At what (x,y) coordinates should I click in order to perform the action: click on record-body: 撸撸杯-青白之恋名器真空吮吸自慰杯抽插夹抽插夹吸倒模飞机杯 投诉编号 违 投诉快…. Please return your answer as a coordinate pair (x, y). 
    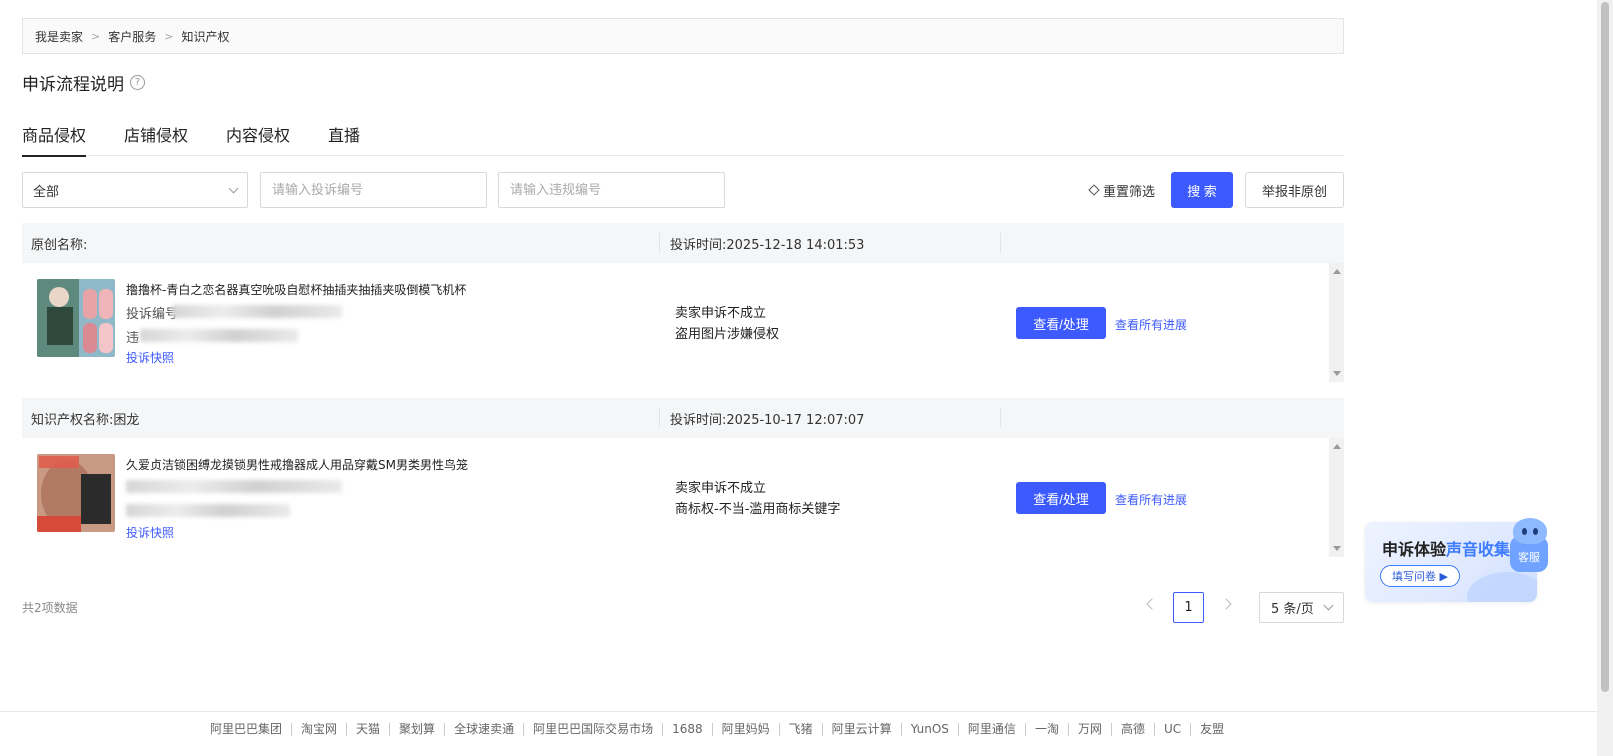
    Looking at the image, I should click on (683, 322).